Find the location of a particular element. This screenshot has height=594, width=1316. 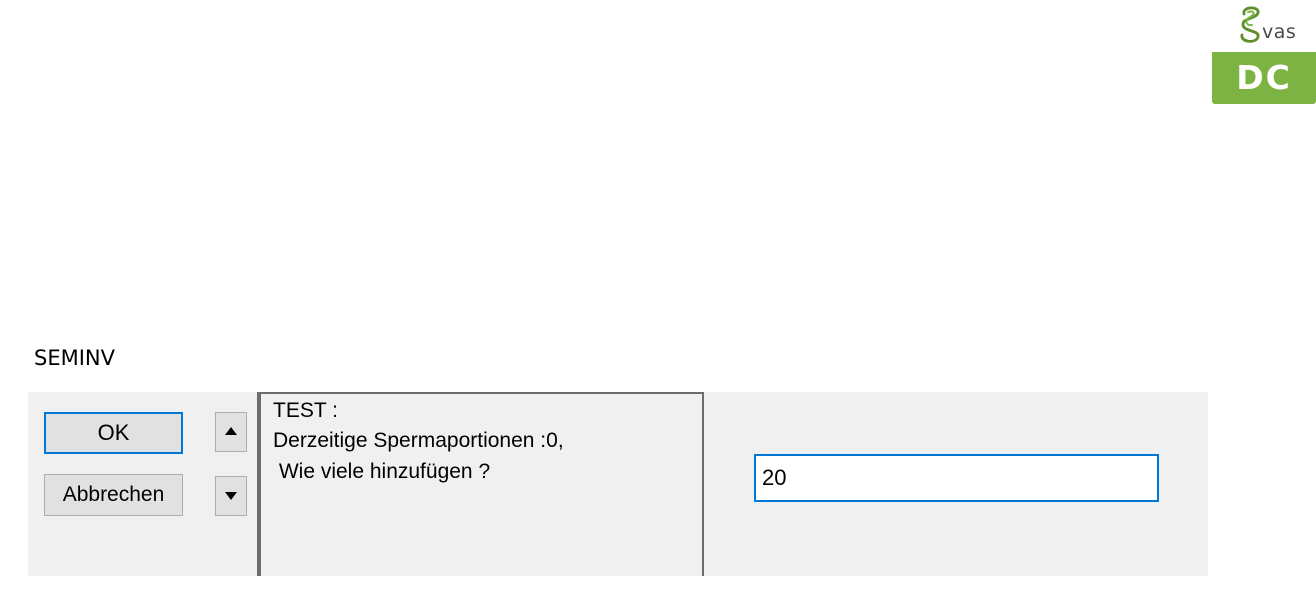

logo-bottom-section: DC is located at coordinates (1264, 78).